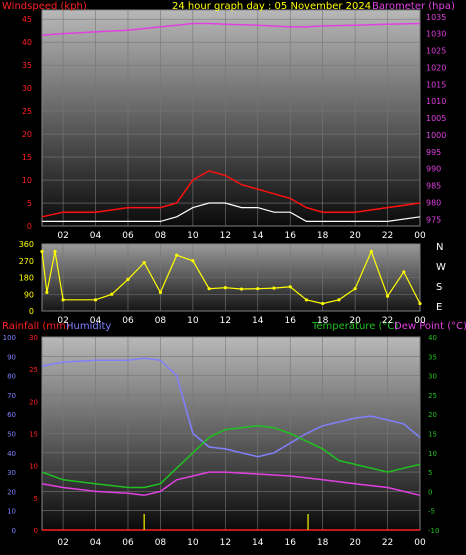  What do you see at coordinates (36, 499) in the screenshot?
I see `rain-tick-label: 5` at bounding box center [36, 499].